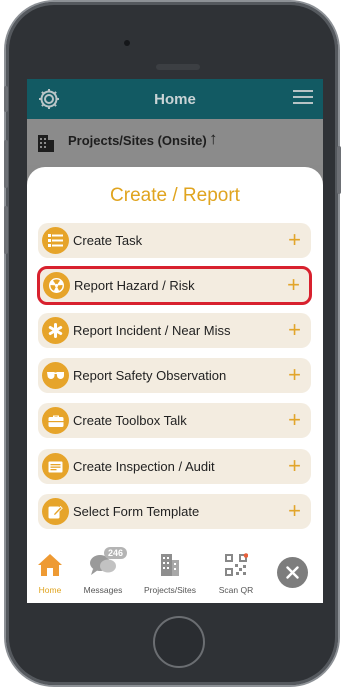 This screenshot has height=687, width=344. I want to click on tab-scan-qr-label: Scan QR, so click(236, 590).